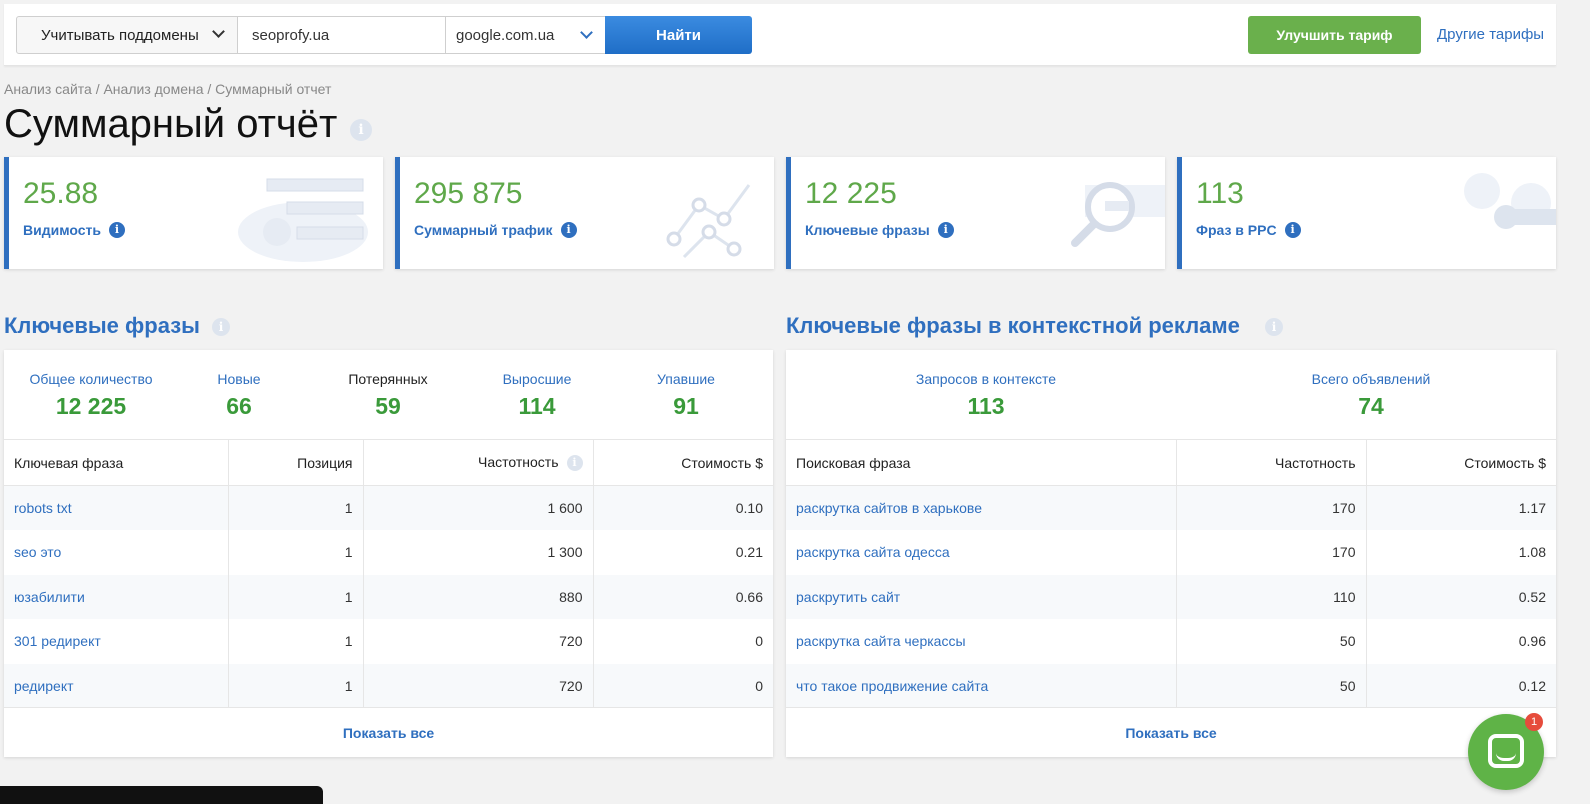 The height and width of the screenshot is (804, 1590). What do you see at coordinates (1461, 596) in the screenshot?
I see `cost-cell: 0.52` at bounding box center [1461, 596].